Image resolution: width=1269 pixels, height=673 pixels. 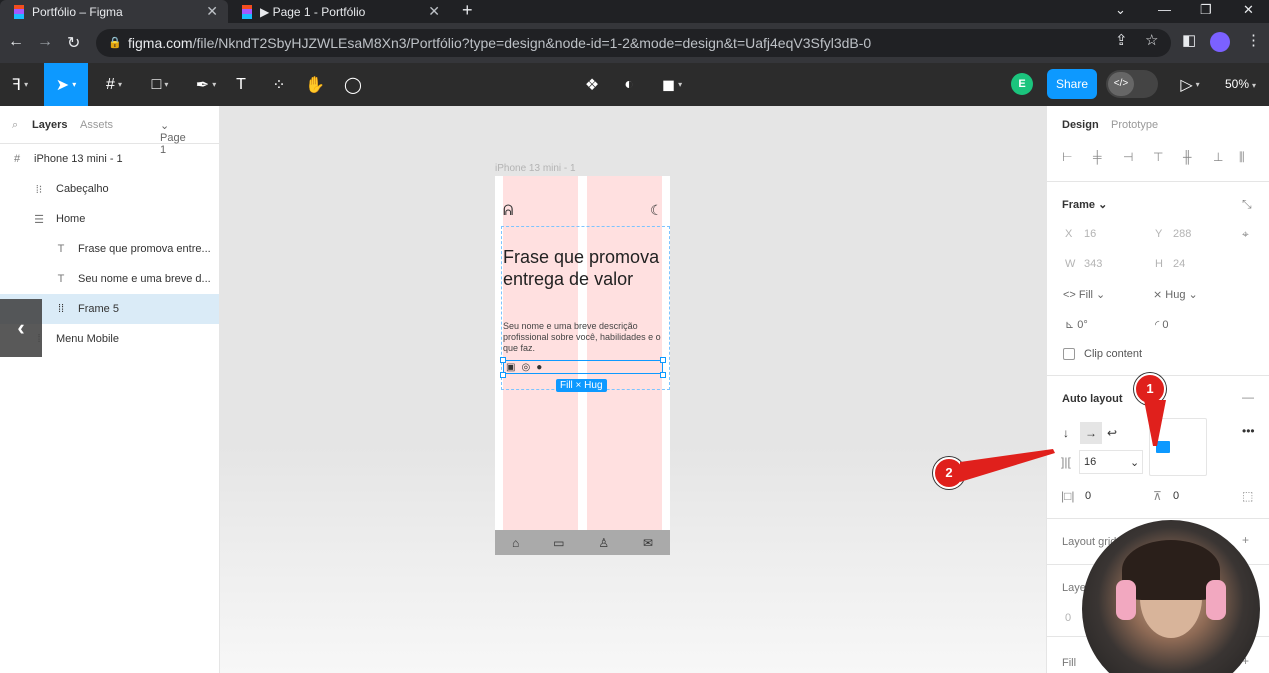 What do you see at coordinates (15, 125) in the screenshot?
I see `search-icon: ⌕` at bounding box center [15, 125].